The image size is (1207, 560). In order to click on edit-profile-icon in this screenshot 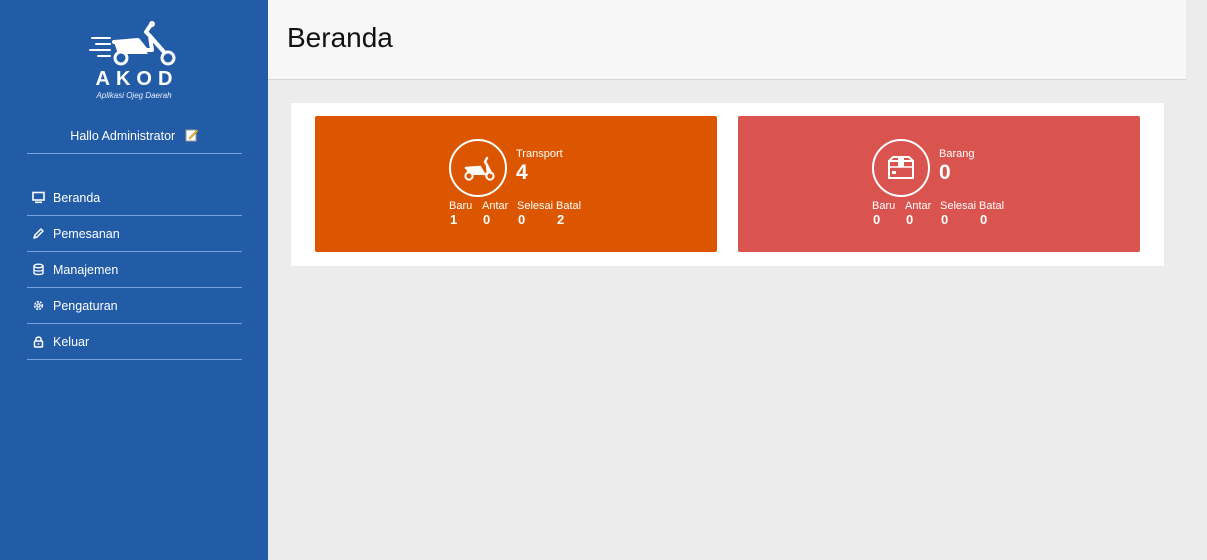, I will do `click(192, 136)`.